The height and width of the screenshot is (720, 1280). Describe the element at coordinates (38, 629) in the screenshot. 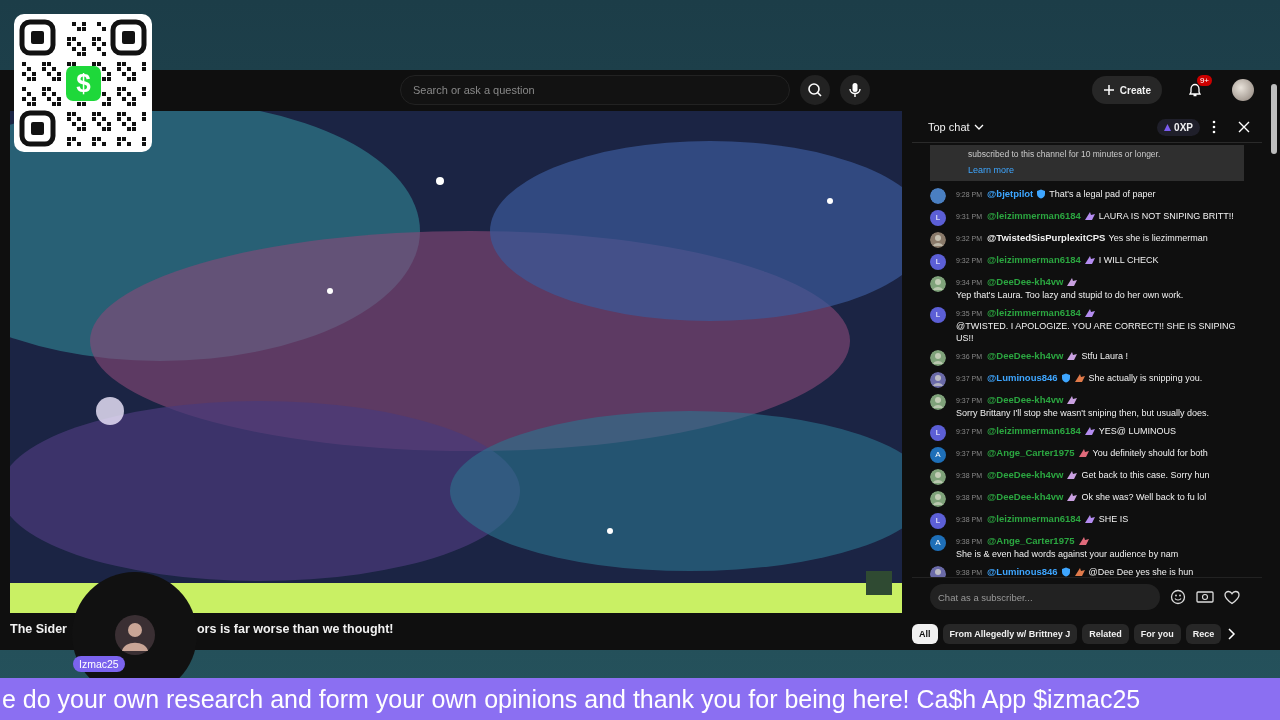

I see `video-title: The Sider` at that location.